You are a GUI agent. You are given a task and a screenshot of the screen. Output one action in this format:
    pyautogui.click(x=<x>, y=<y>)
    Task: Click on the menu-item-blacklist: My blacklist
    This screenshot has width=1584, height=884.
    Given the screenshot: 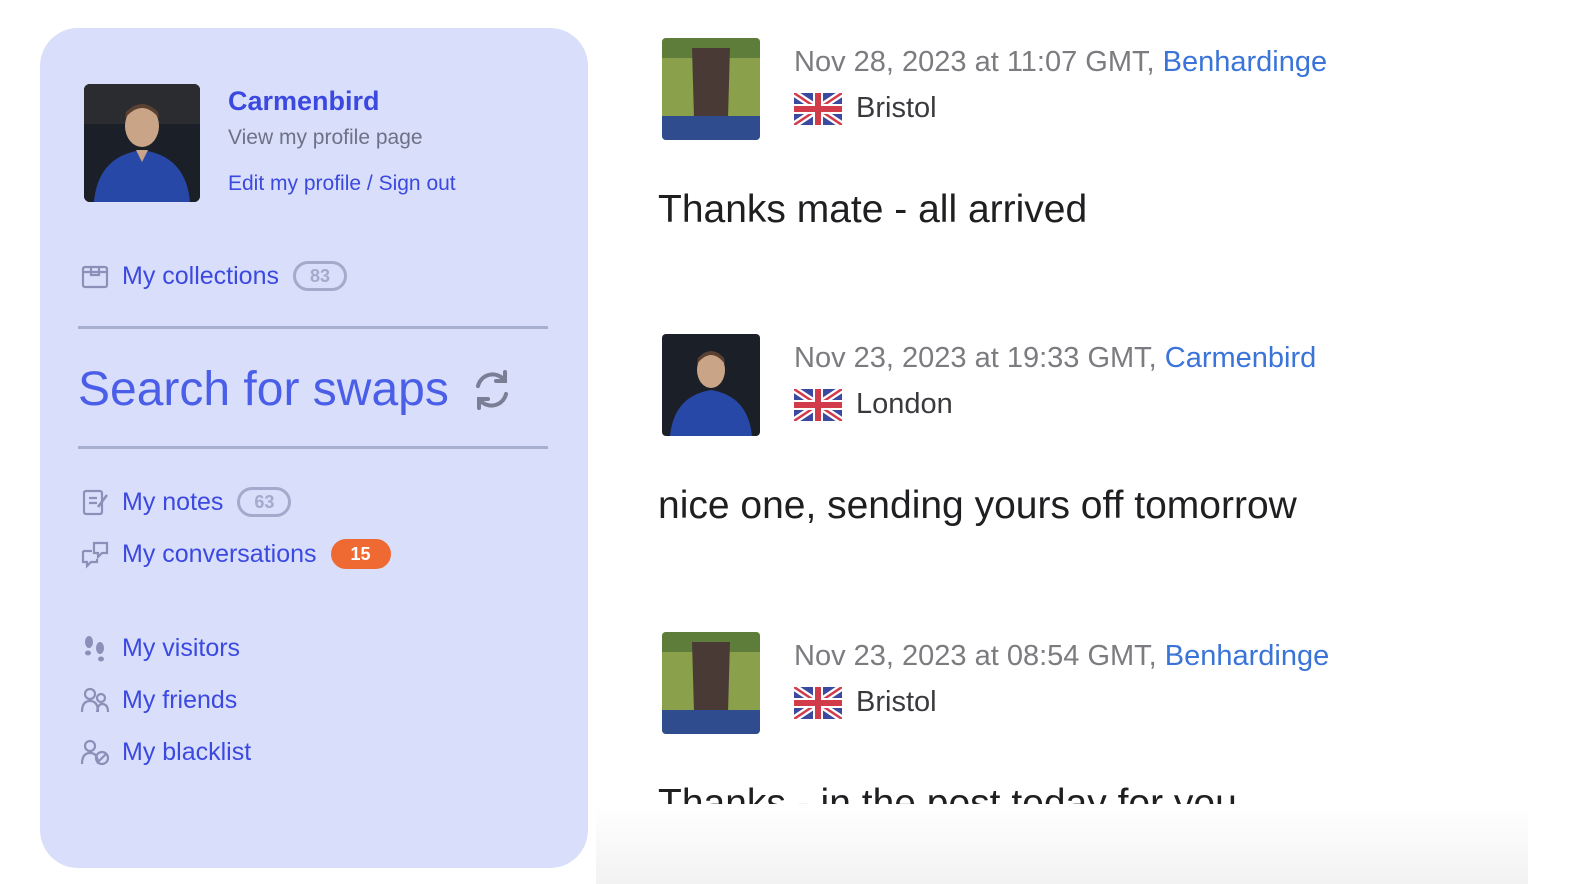 What is the action you would take?
    pyautogui.click(x=164, y=752)
    